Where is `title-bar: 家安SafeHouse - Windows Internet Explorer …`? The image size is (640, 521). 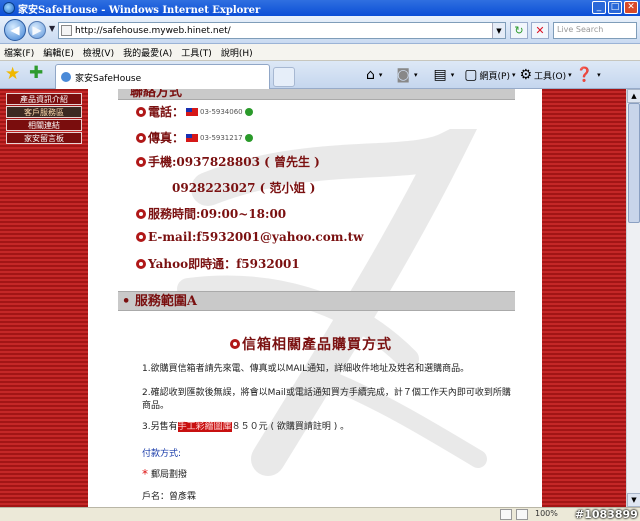
title-bar: 家安SafeHouse - Windows Internet Explorer … is located at coordinates (320, 8).